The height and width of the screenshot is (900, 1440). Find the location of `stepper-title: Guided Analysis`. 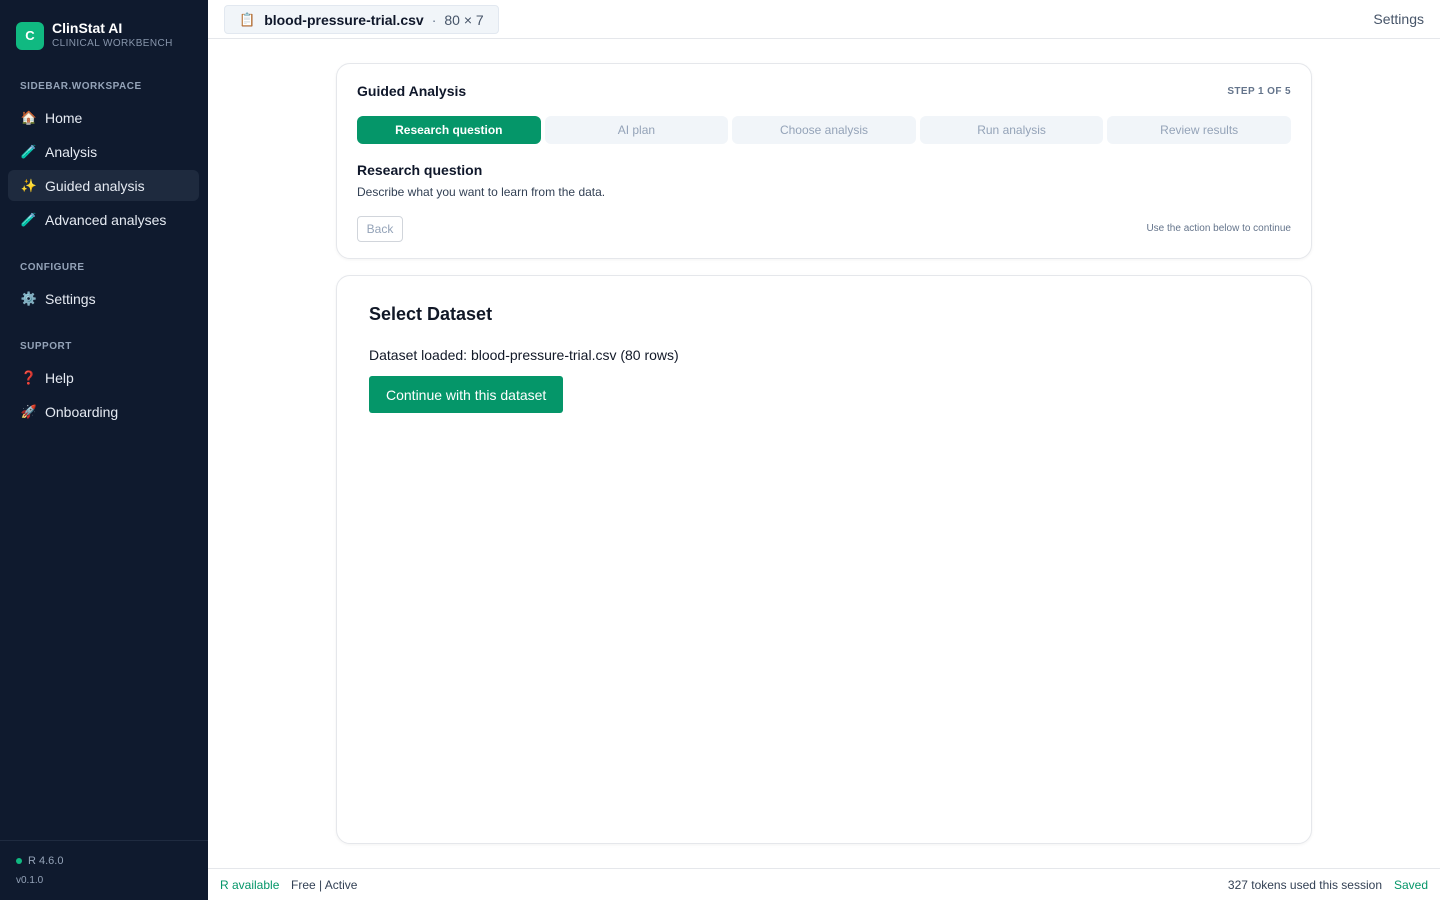

stepper-title: Guided Analysis is located at coordinates (412, 91).